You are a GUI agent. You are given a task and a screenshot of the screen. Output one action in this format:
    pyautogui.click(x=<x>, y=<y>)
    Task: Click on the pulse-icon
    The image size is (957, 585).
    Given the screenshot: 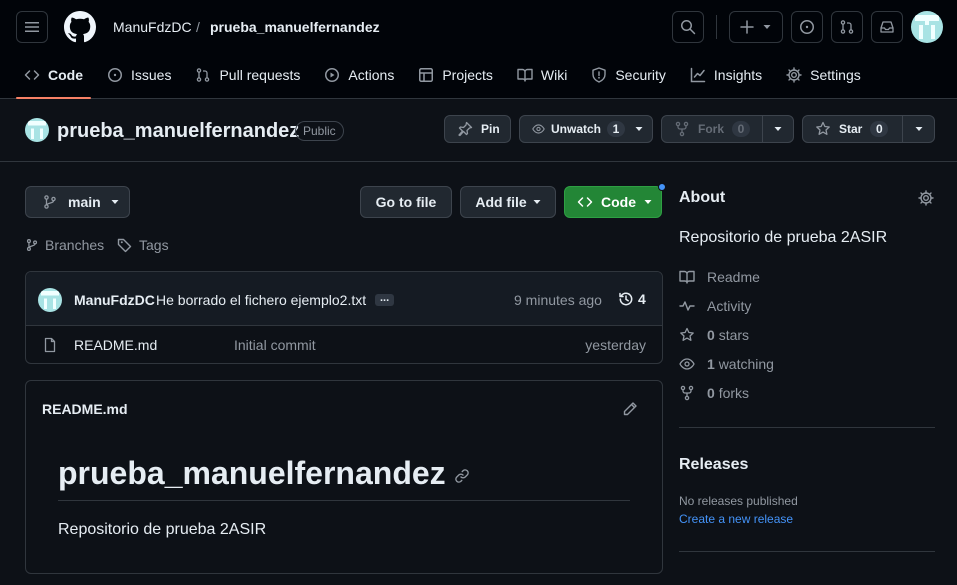 What is the action you would take?
    pyautogui.click(x=687, y=306)
    